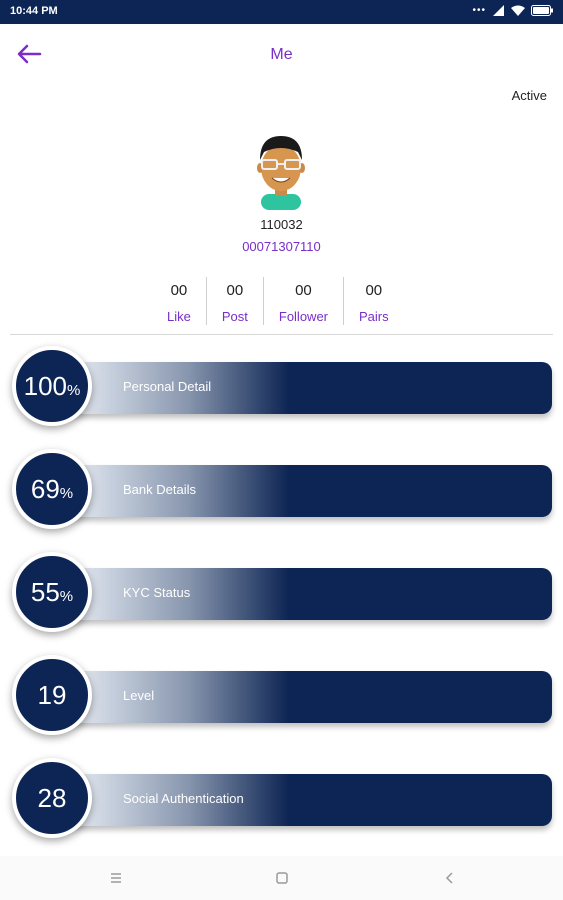 This screenshot has height=900, width=563. I want to click on square-icon, so click(282, 878).